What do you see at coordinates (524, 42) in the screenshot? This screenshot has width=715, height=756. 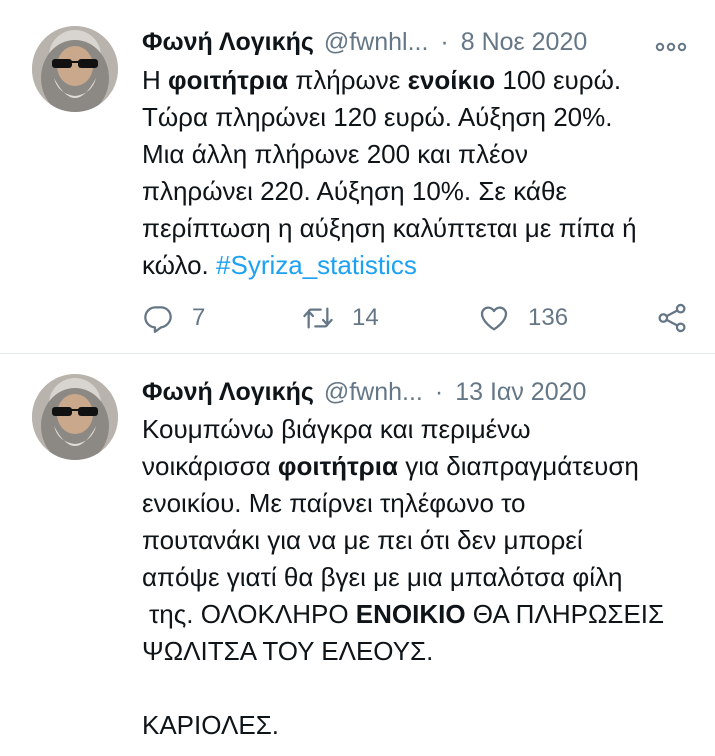 I see `tweet-date: 8 Νοε 2020` at bounding box center [524, 42].